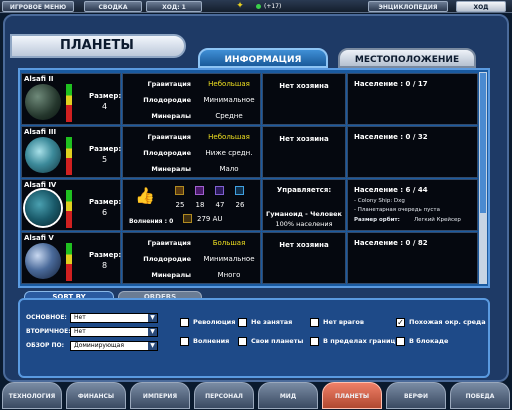 The width and height of the screenshot is (512, 410). I want to click on size-value: 8, so click(105, 265).